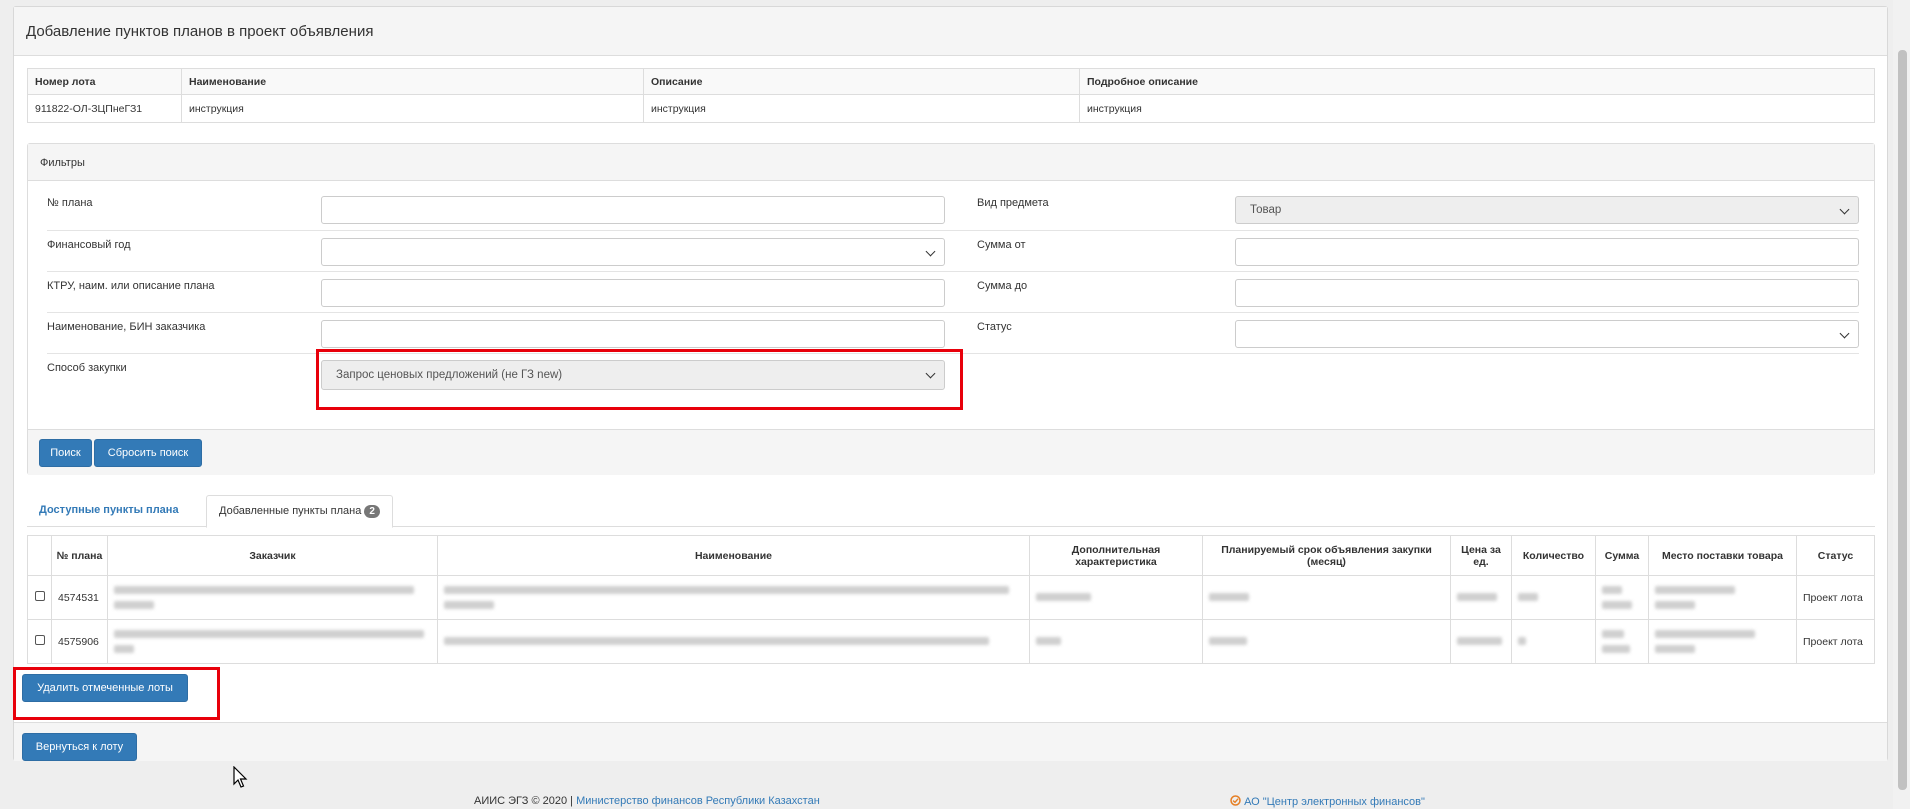  What do you see at coordinates (116, 693) in the screenshot?
I see `delete-button-highlight` at bounding box center [116, 693].